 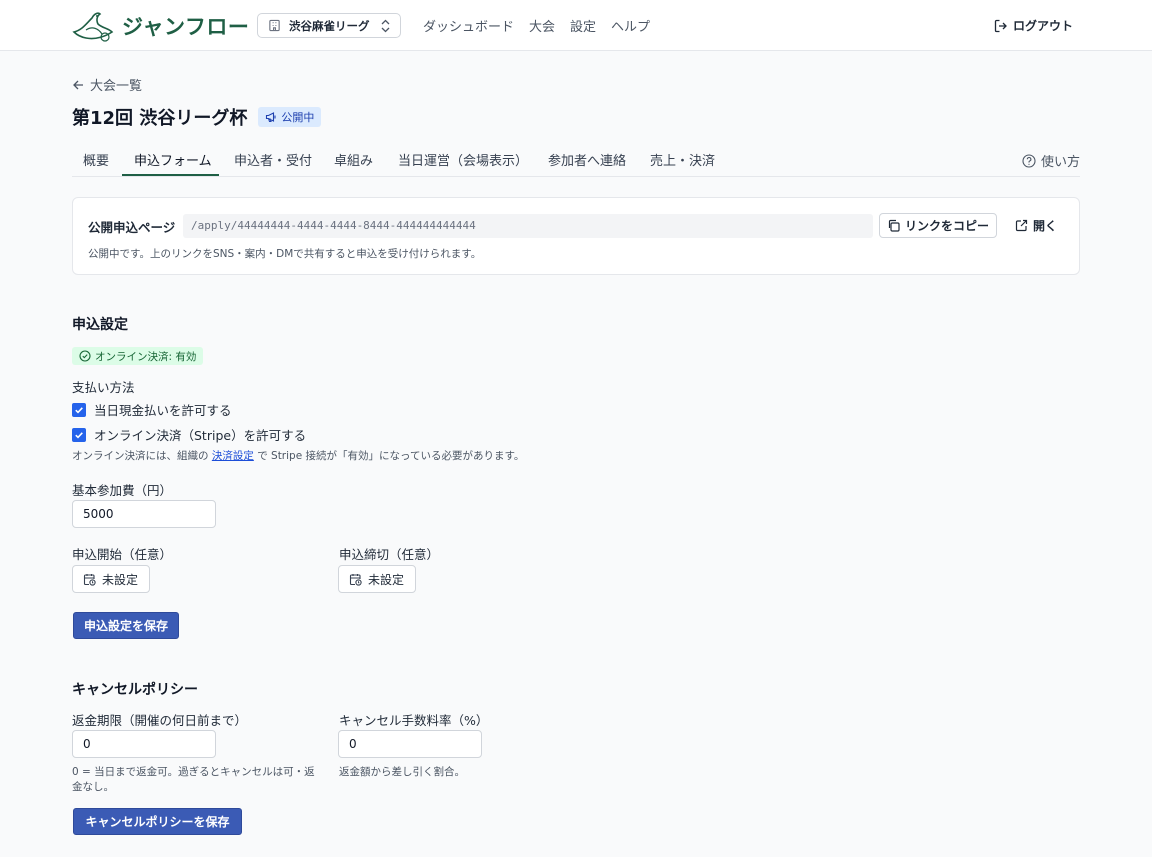 I want to click on open-link-button: 開く, so click(x=1036, y=225).